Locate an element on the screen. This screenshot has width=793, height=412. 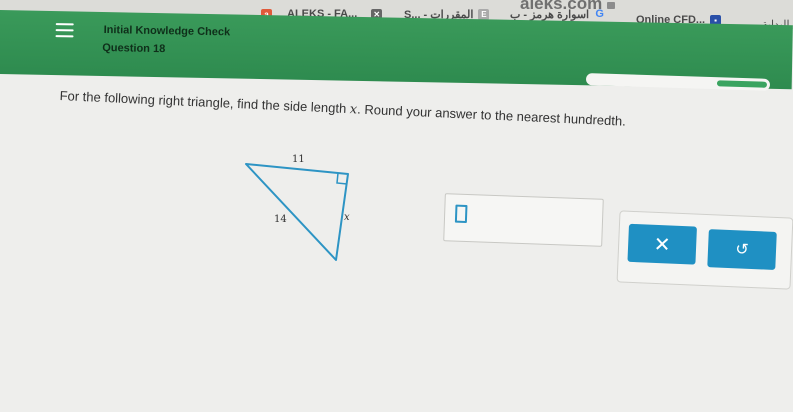
question-number: Question 18 is located at coordinates (134, 48).